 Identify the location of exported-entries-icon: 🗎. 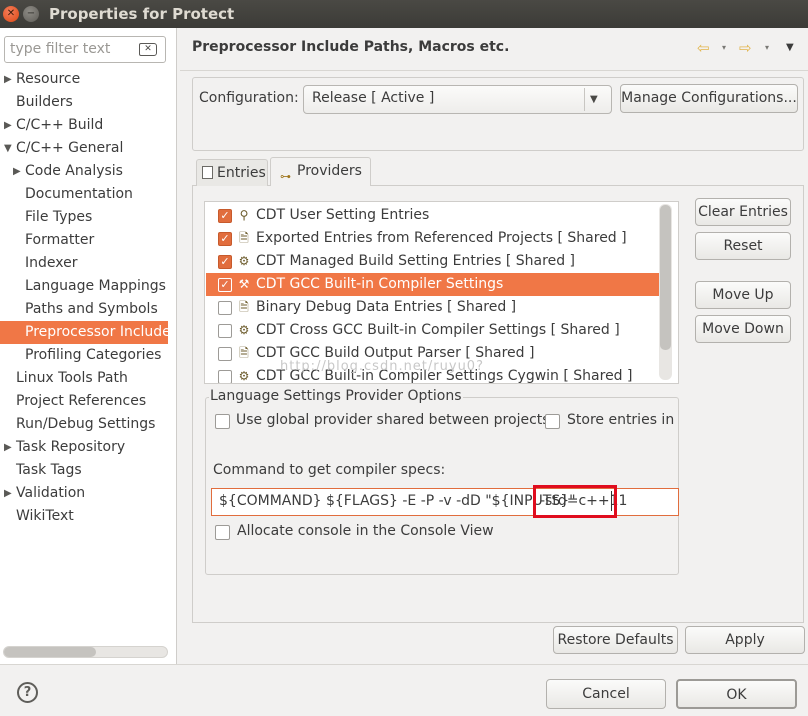
(244, 238).